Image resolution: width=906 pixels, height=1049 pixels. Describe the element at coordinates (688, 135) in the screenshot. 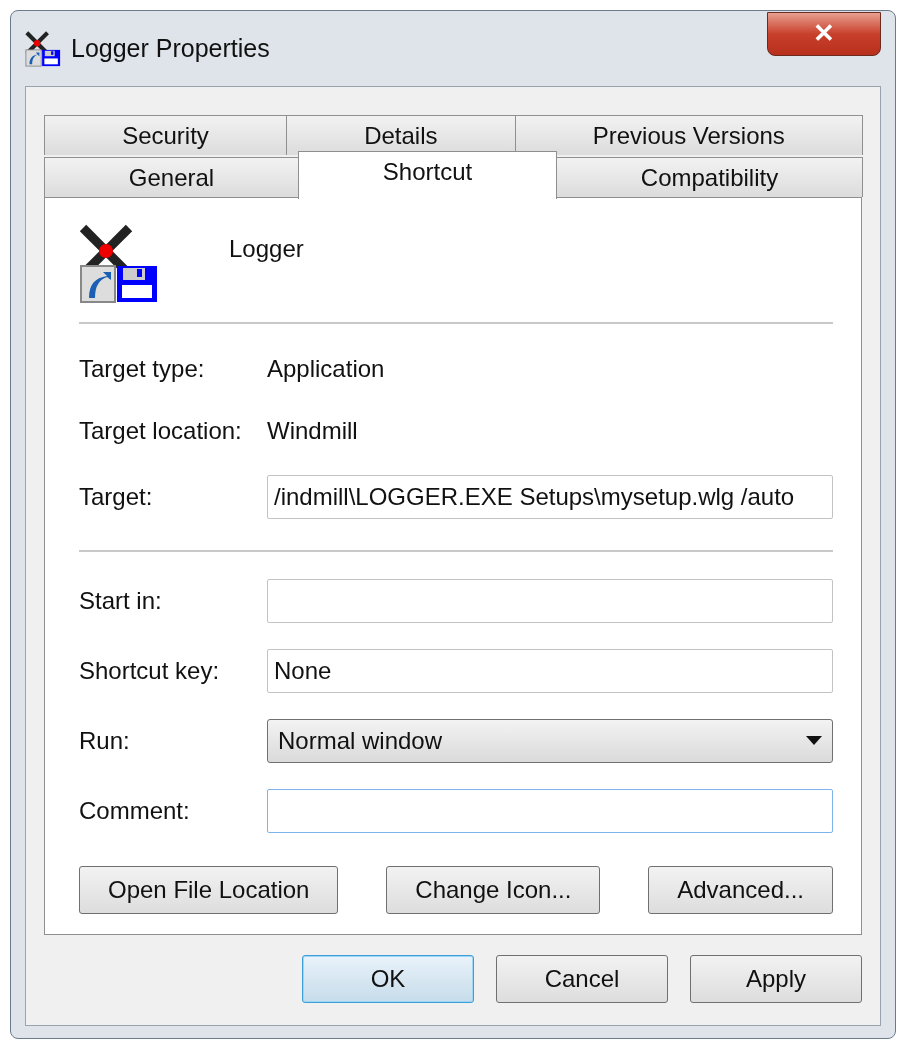

I see `tab: Previous Versions` at that location.